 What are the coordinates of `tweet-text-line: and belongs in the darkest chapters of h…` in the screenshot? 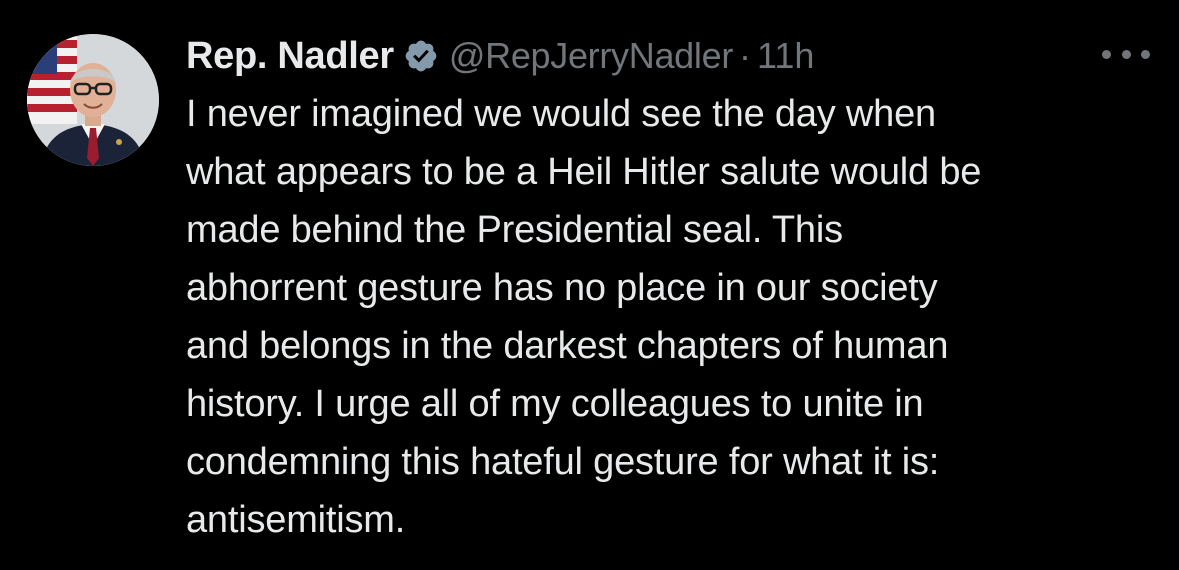 It's located at (567, 346).